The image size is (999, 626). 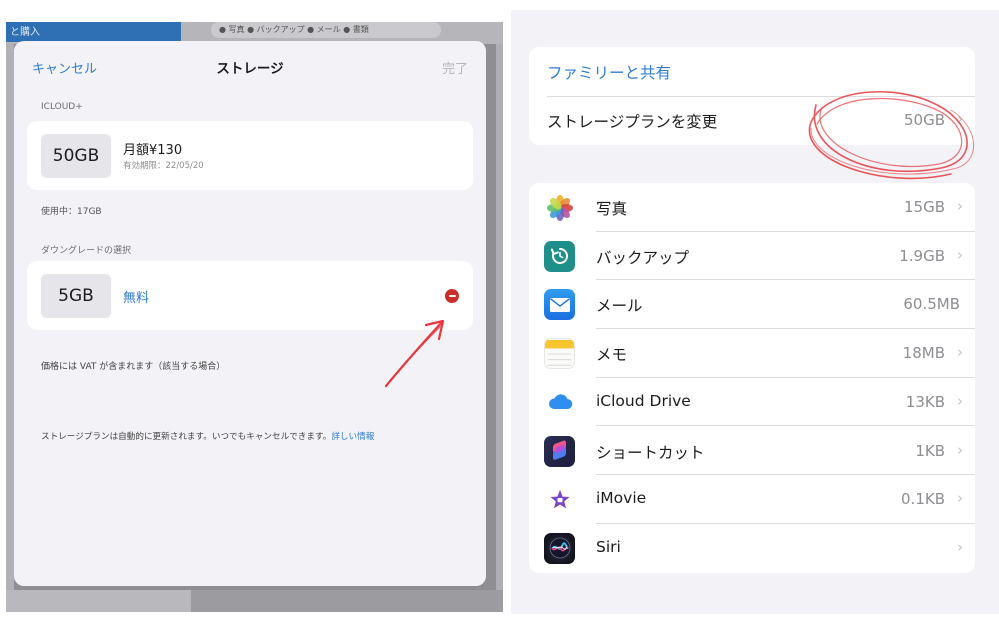 What do you see at coordinates (76, 156) in the screenshot?
I see `current-plan-size: 50GB` at bounding box center [76, 156].